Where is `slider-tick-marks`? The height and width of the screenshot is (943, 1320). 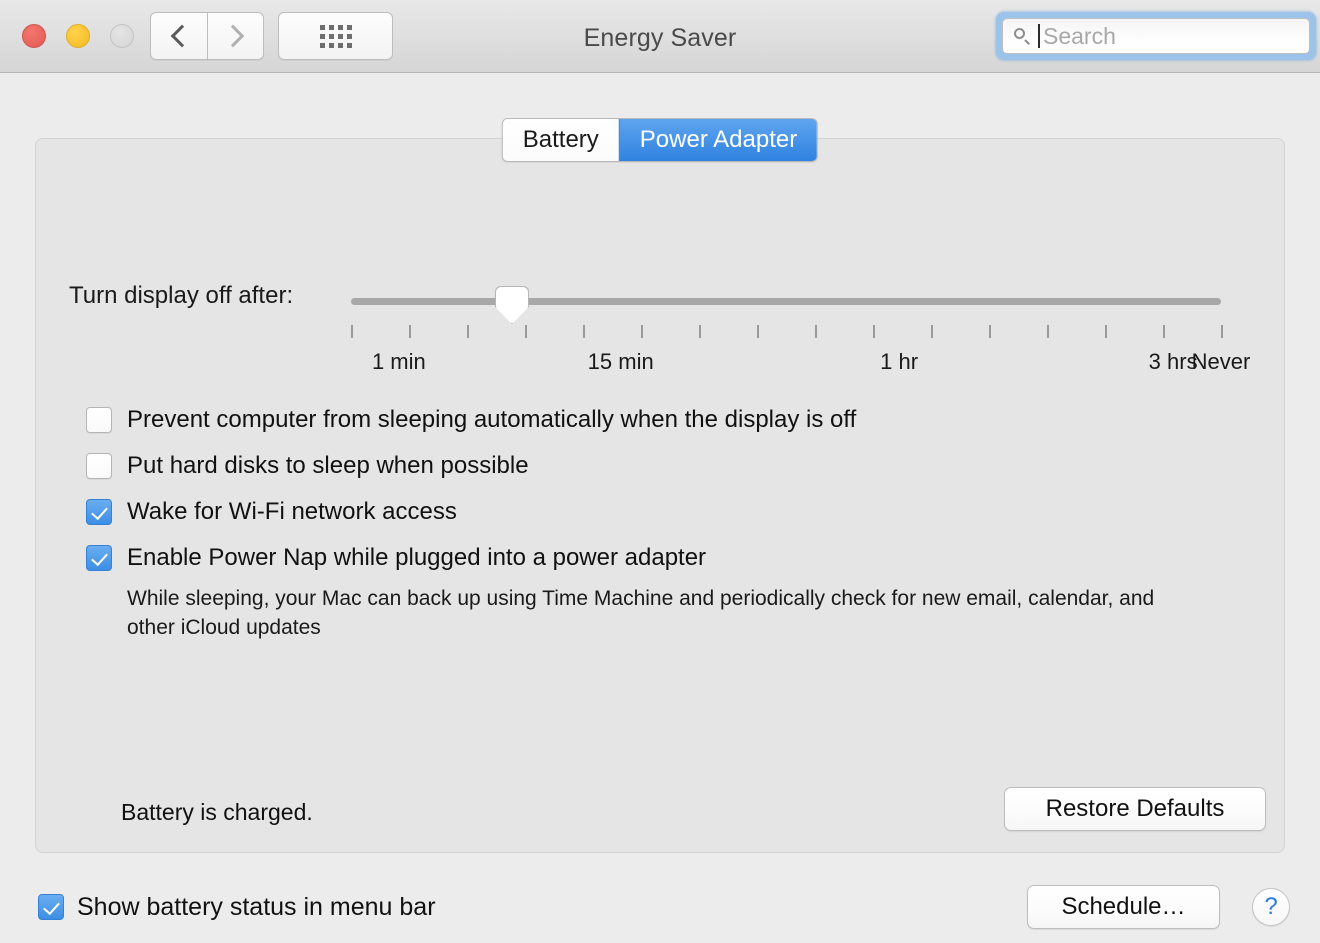
slider-tick-marks is located at coordinates (787, 332).